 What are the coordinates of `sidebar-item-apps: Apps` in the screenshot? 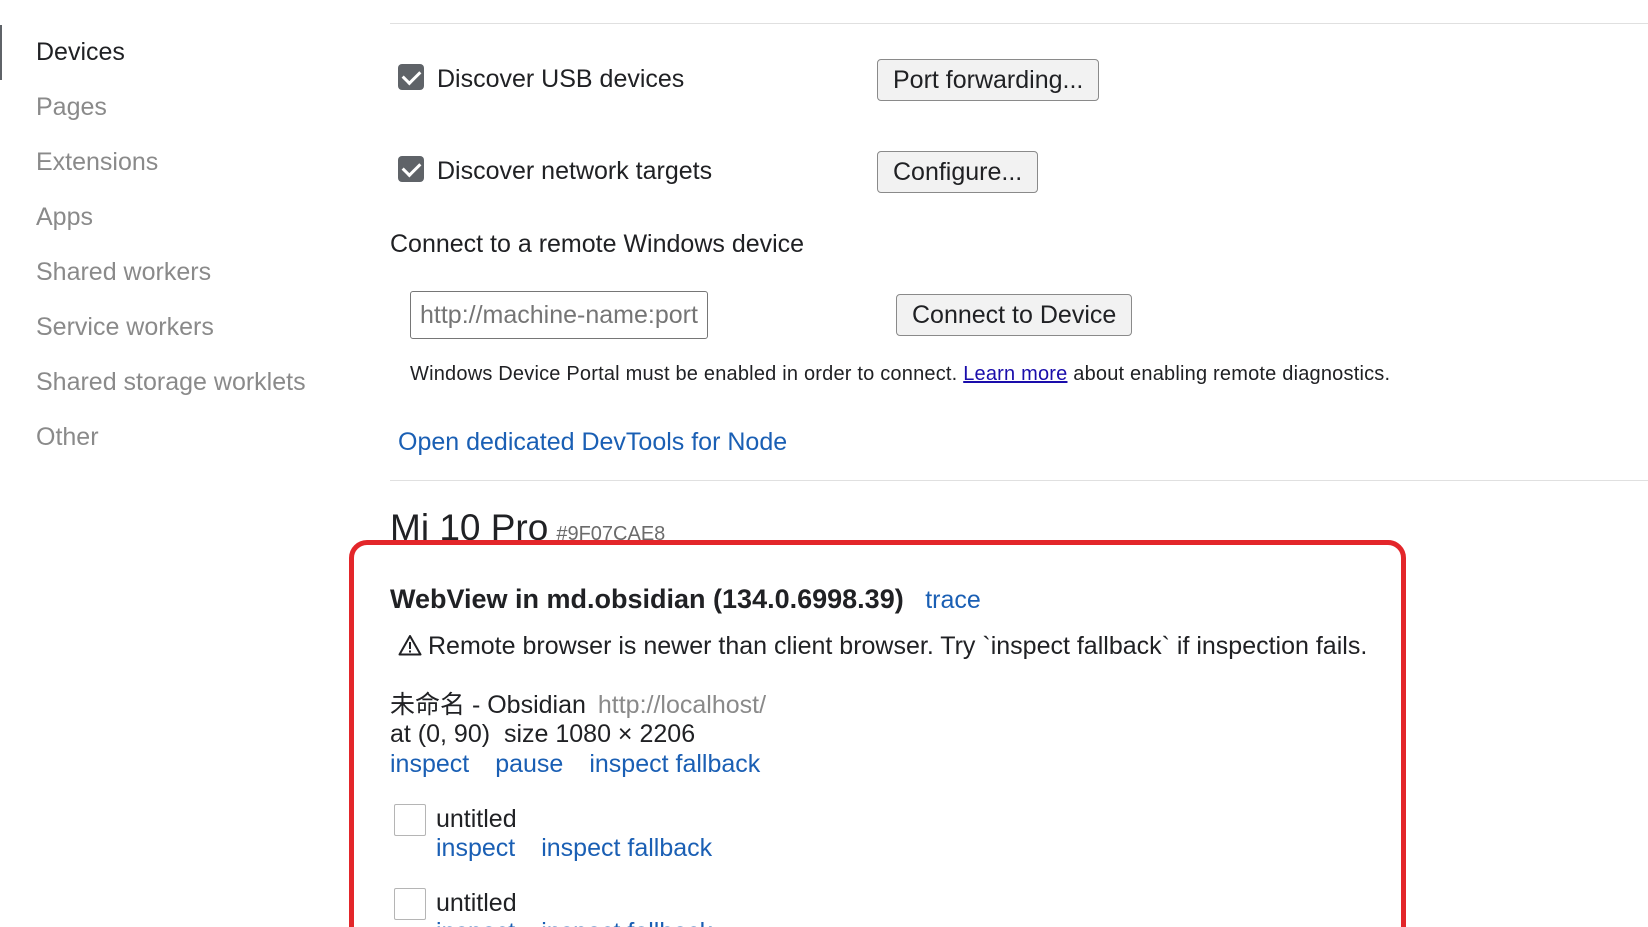 It's located at (64, 217).